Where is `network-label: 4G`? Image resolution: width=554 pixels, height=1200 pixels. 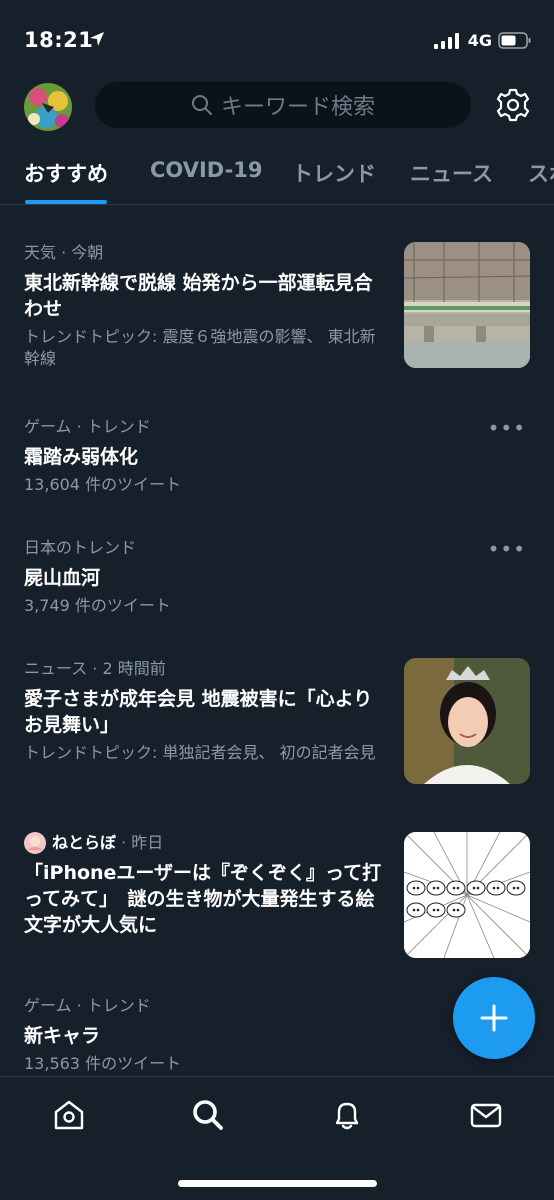
network-label: 4G is located at coordinates (479, 40).